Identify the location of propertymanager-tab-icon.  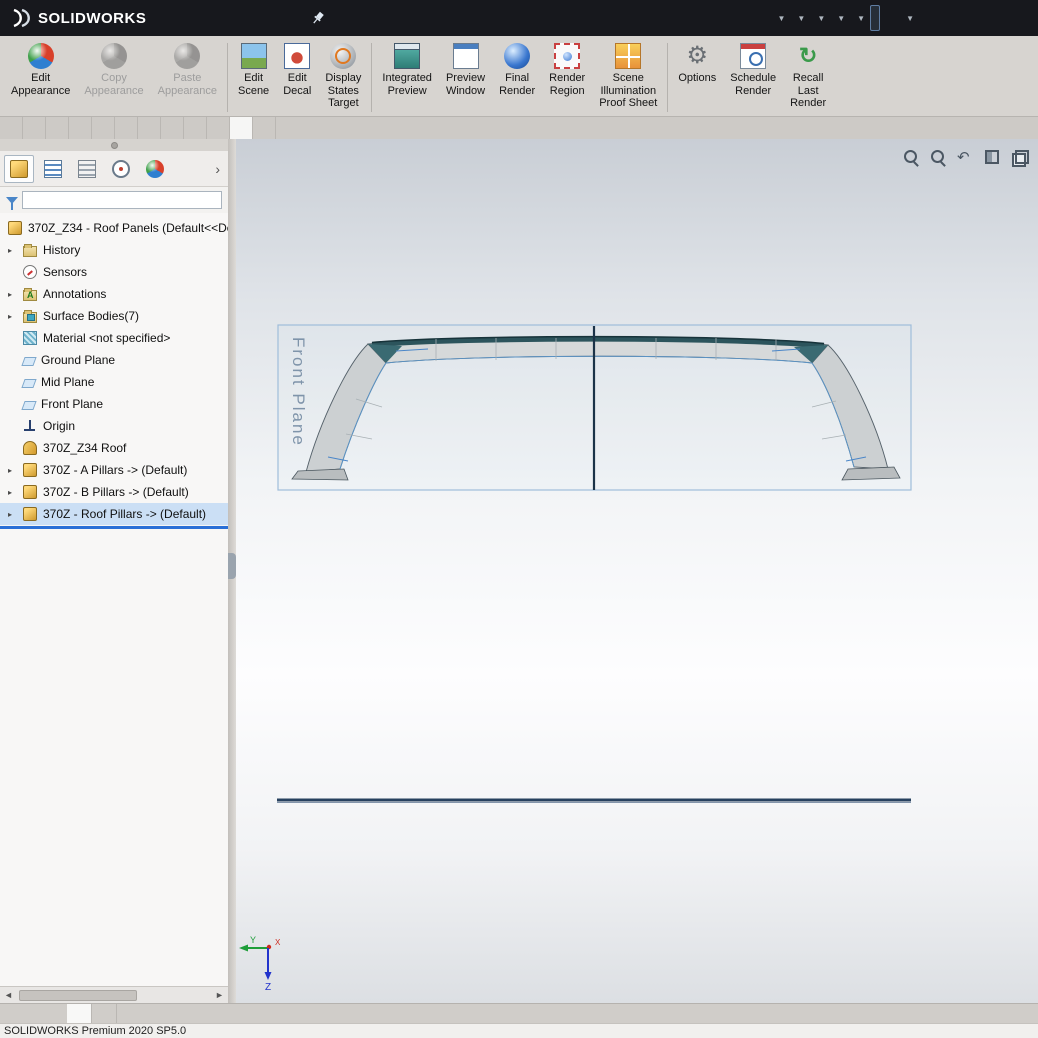
(53, 168).